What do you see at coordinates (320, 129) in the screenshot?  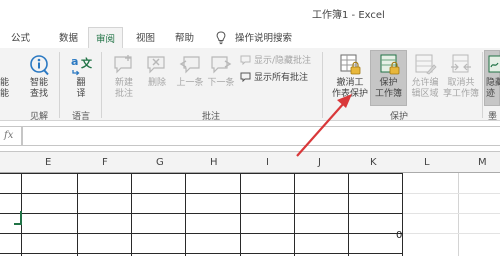 I see `arrow-shaft` at bounding box center [320, 129].